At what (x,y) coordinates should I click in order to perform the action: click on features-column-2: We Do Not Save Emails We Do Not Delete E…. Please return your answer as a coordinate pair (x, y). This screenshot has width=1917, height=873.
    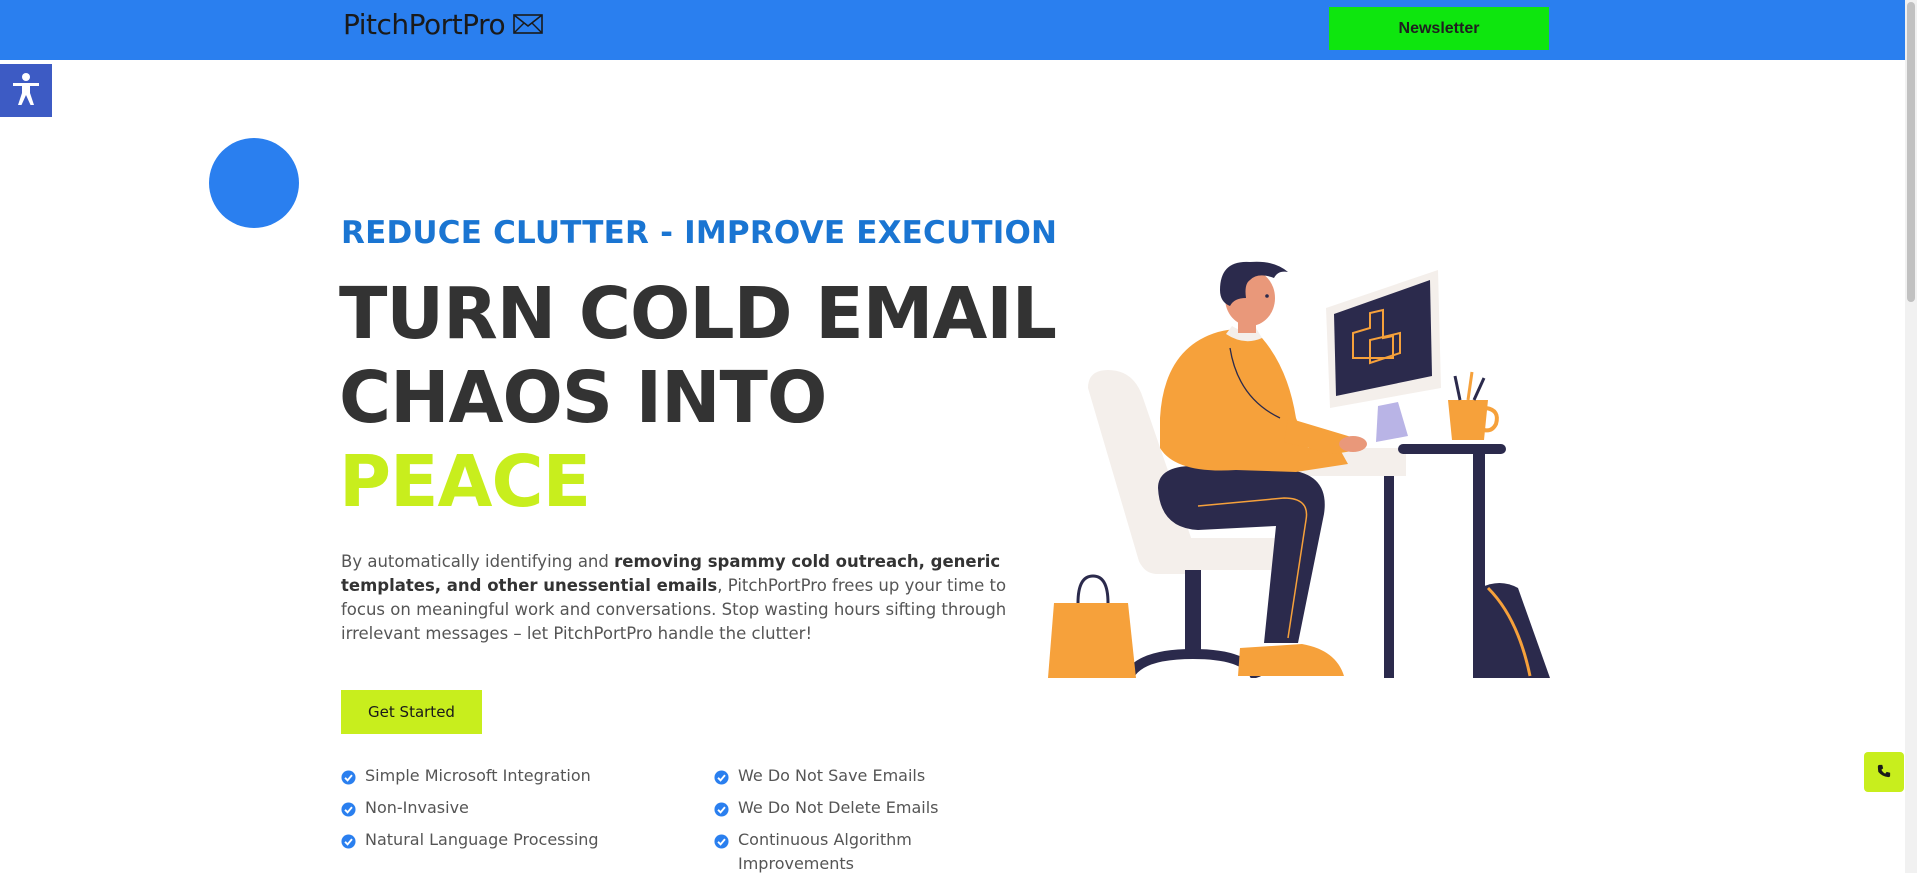
    Looking at the image, I should click on (864, 818).